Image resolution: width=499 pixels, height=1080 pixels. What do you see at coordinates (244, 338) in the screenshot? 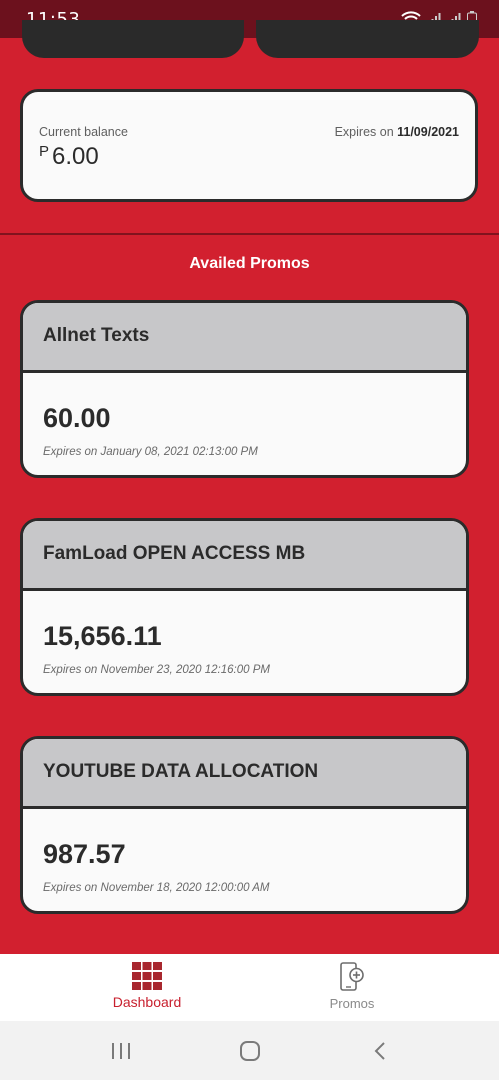
I see `promo-header: Allnet Texts` at bounding box center [244, 338].